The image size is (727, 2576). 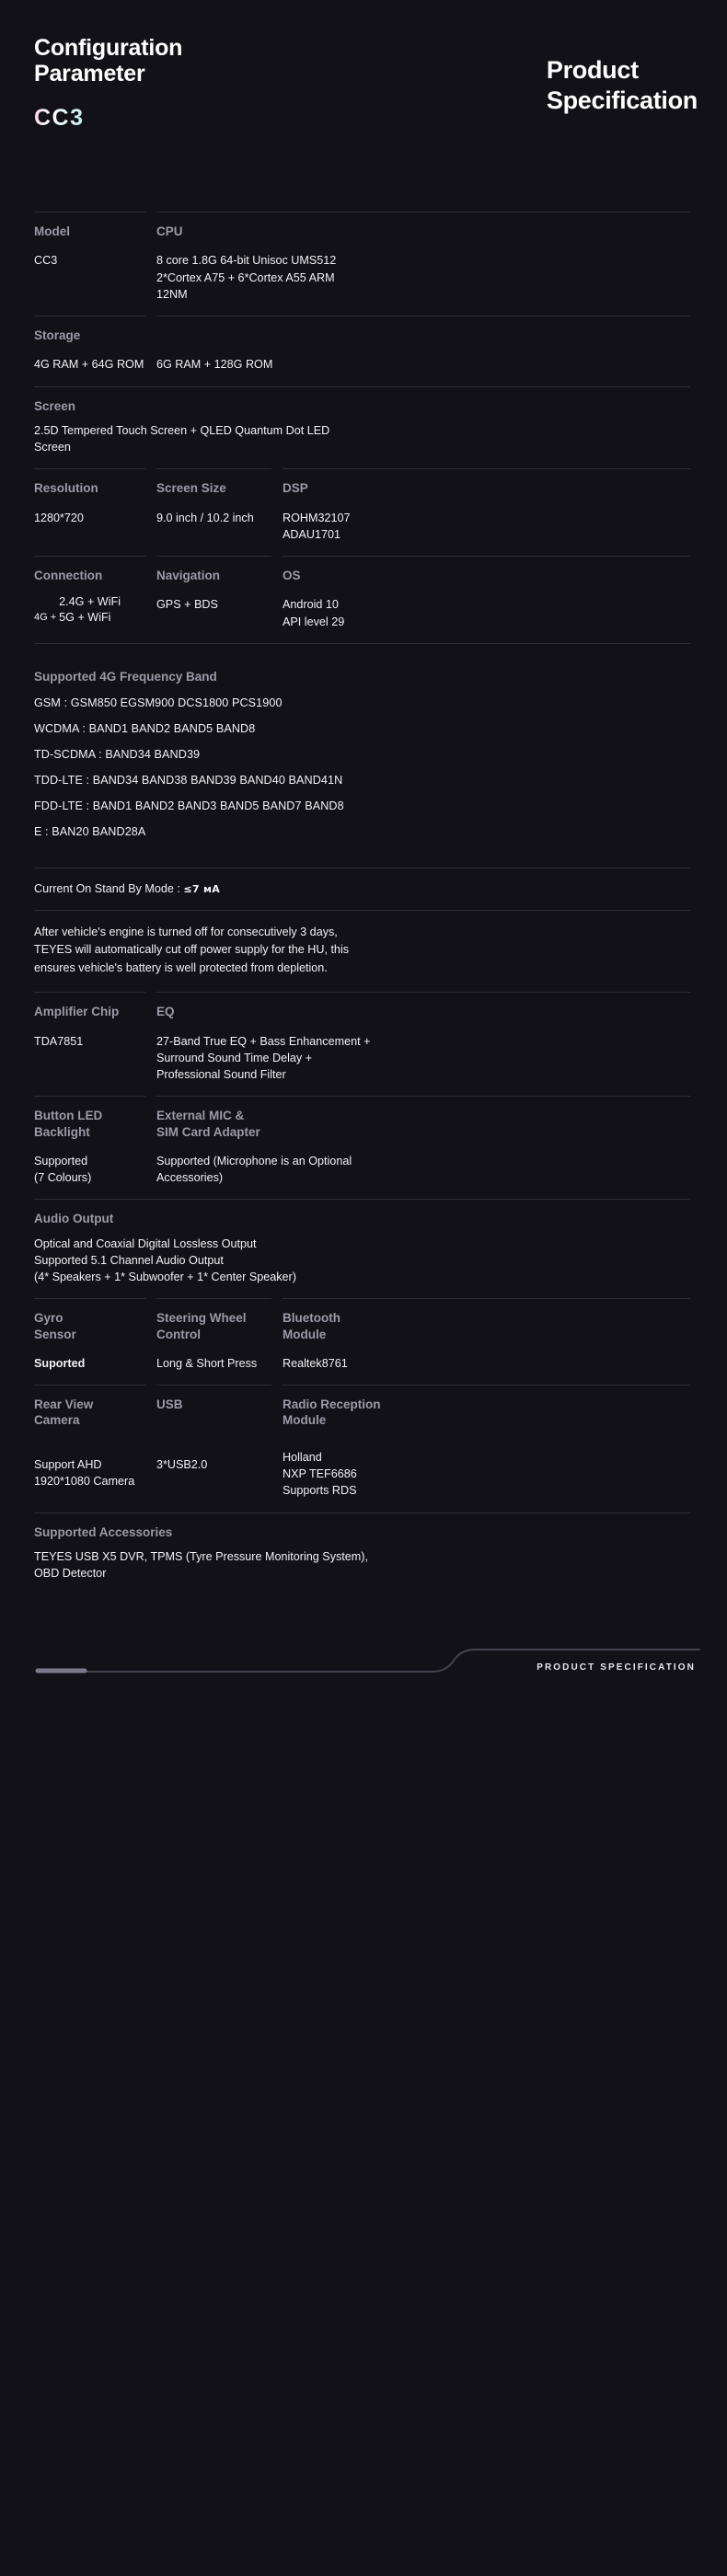 I want to click on spec-value-bluetooth: Realtek8761, so click(x=315, y=1363).